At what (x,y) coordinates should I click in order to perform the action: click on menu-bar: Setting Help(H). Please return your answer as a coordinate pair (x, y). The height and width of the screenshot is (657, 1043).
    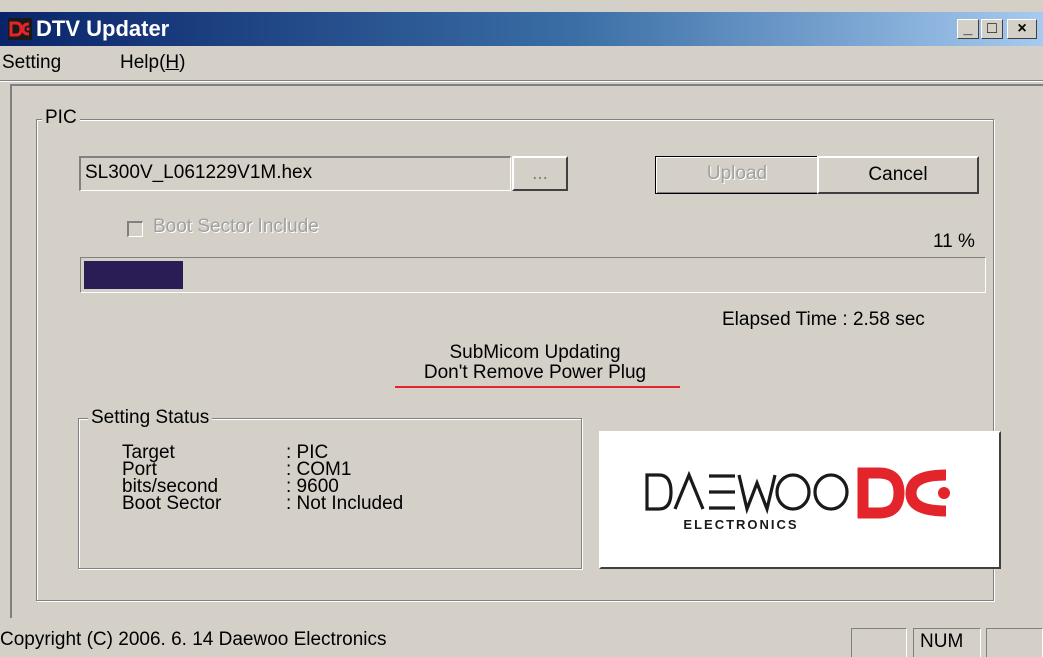
    Looking at the image, I should click on (521, 63).